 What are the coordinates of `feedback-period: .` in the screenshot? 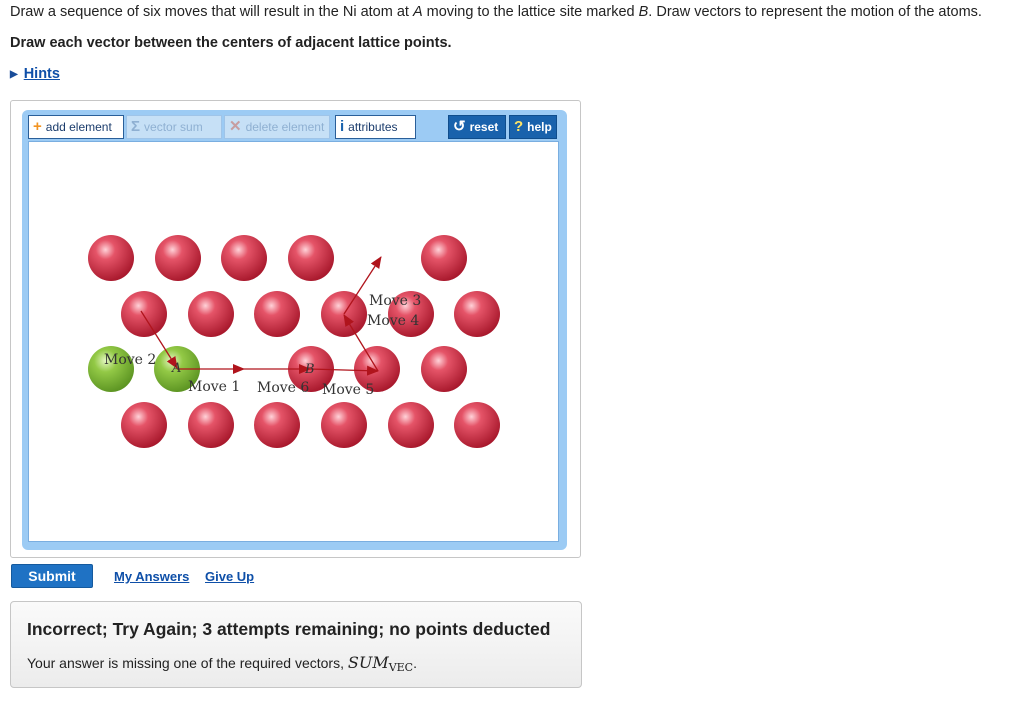 It's located at (415, 663).